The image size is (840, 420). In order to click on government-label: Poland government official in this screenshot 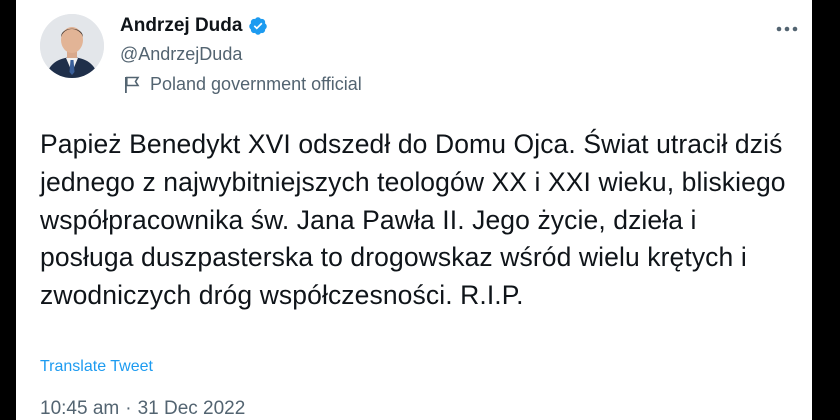, I will do `click(256, 84)`.